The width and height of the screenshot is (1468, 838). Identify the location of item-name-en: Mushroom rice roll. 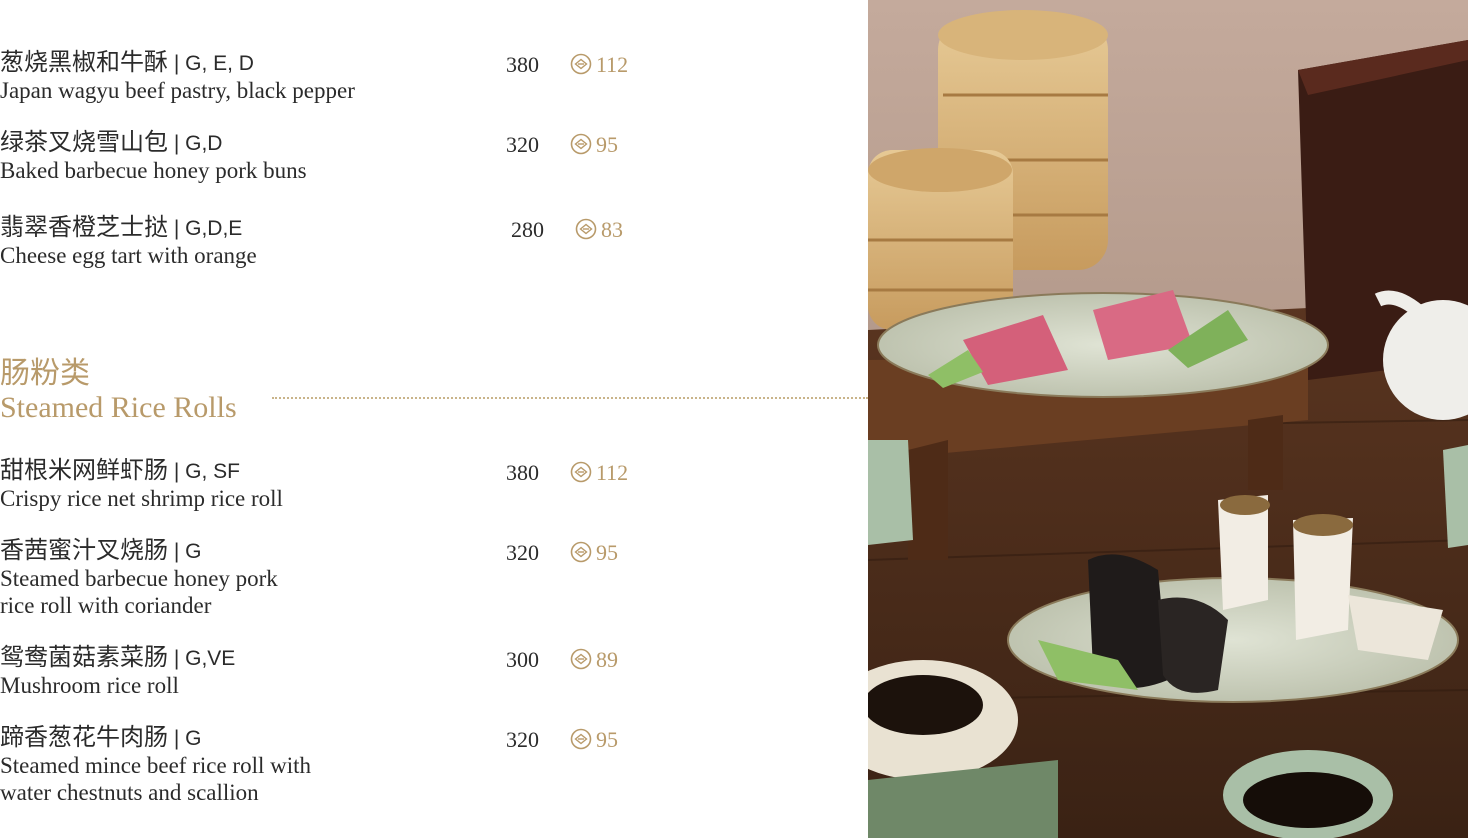
(89, 685).